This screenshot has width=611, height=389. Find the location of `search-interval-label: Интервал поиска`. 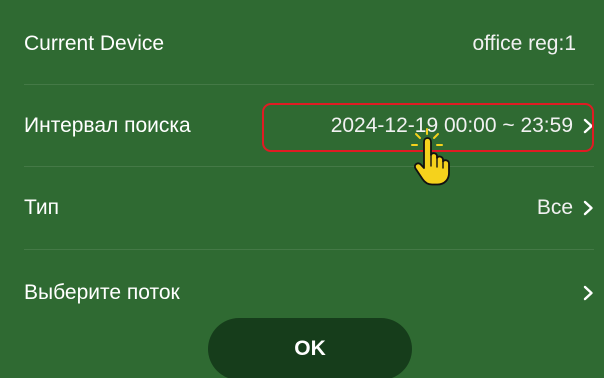

search-interval-label: Интервал поиска is located at coordinates (107, 125).